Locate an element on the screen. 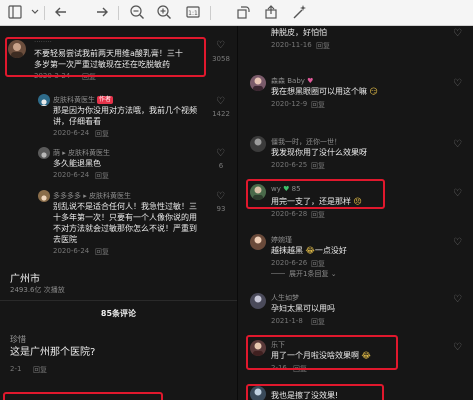 Image resolution: width=473 pixels, height=400 pixels. commenter-name: 多多多多 ▸ 皮肤科黄医生 is located at coordinates (92, 196).